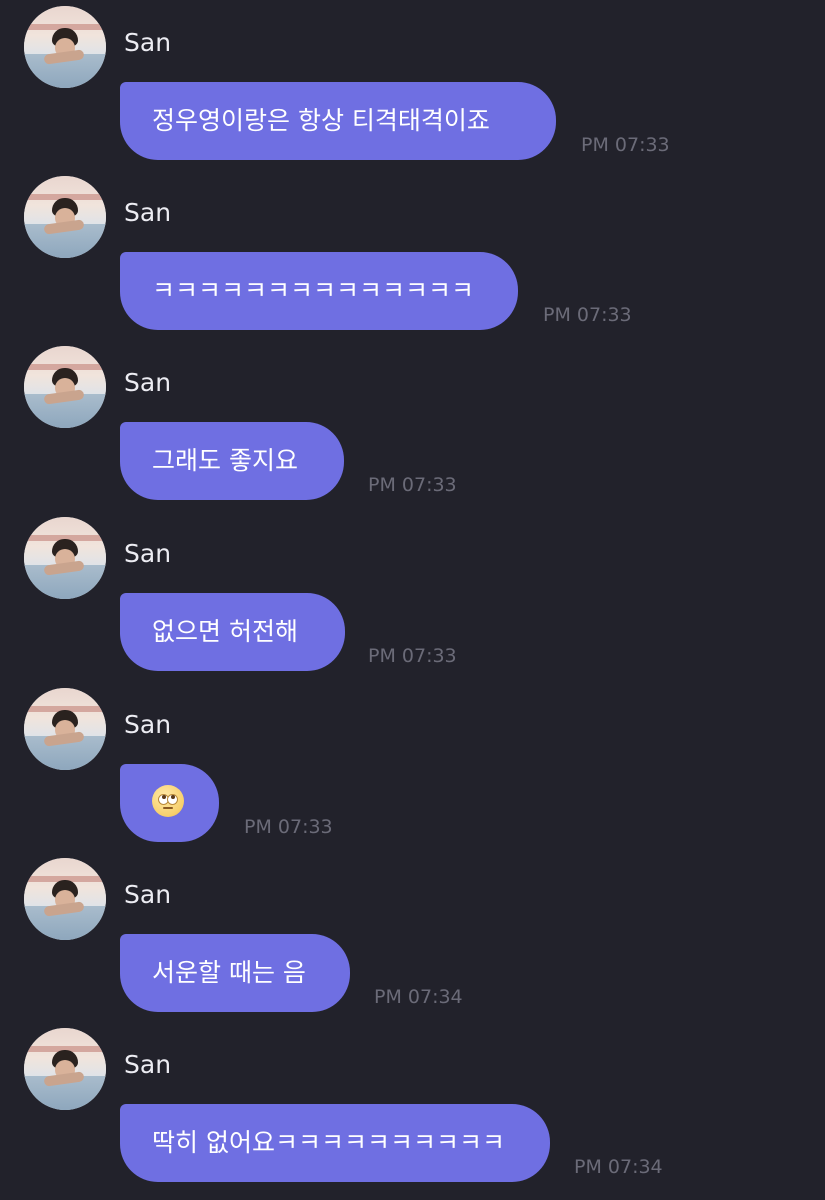  What do you see at coordinates (412, 937) in the screenshot?
I see `message-item: San 서운할 때는 음 PM 07:34` at bounding box center [412, 937].